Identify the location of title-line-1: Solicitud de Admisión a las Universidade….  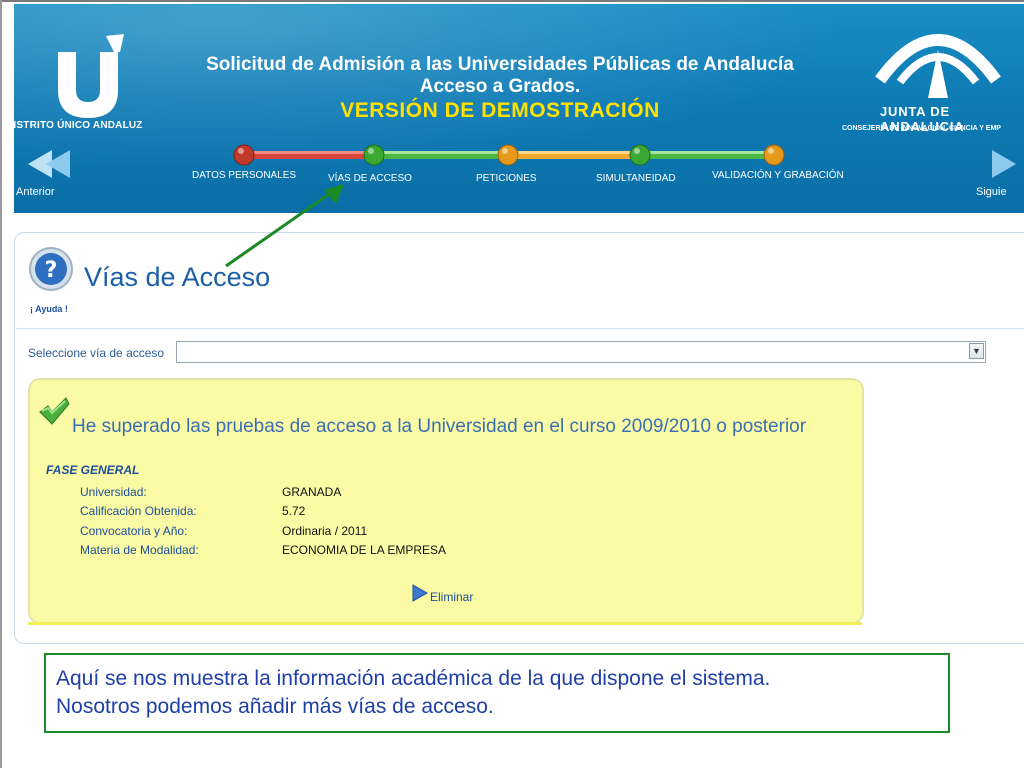
(500, 64).